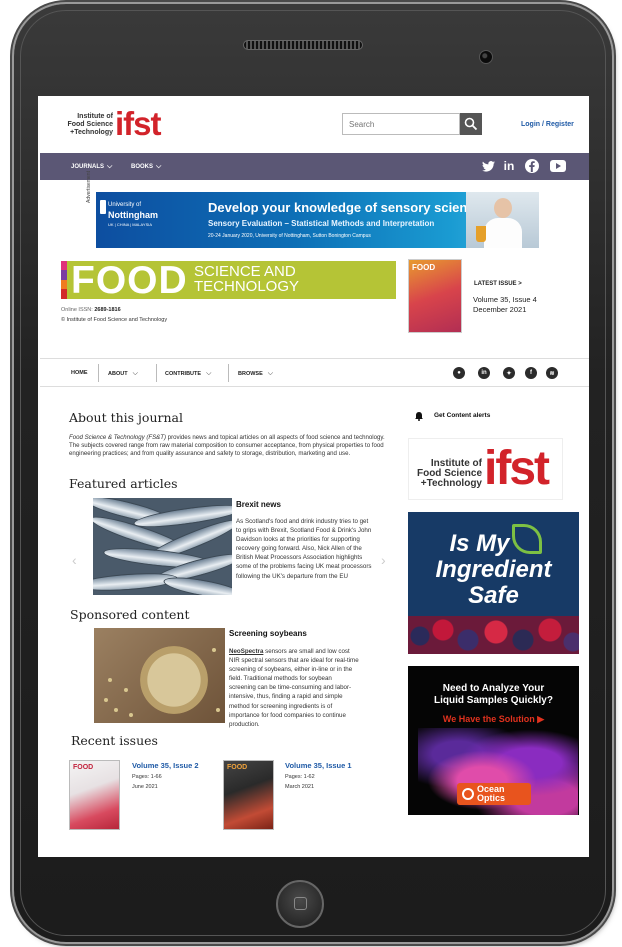  Describe the element at coordinates (129, 280) in the screenshot. I see `masthead-food: FOOD` at that location.